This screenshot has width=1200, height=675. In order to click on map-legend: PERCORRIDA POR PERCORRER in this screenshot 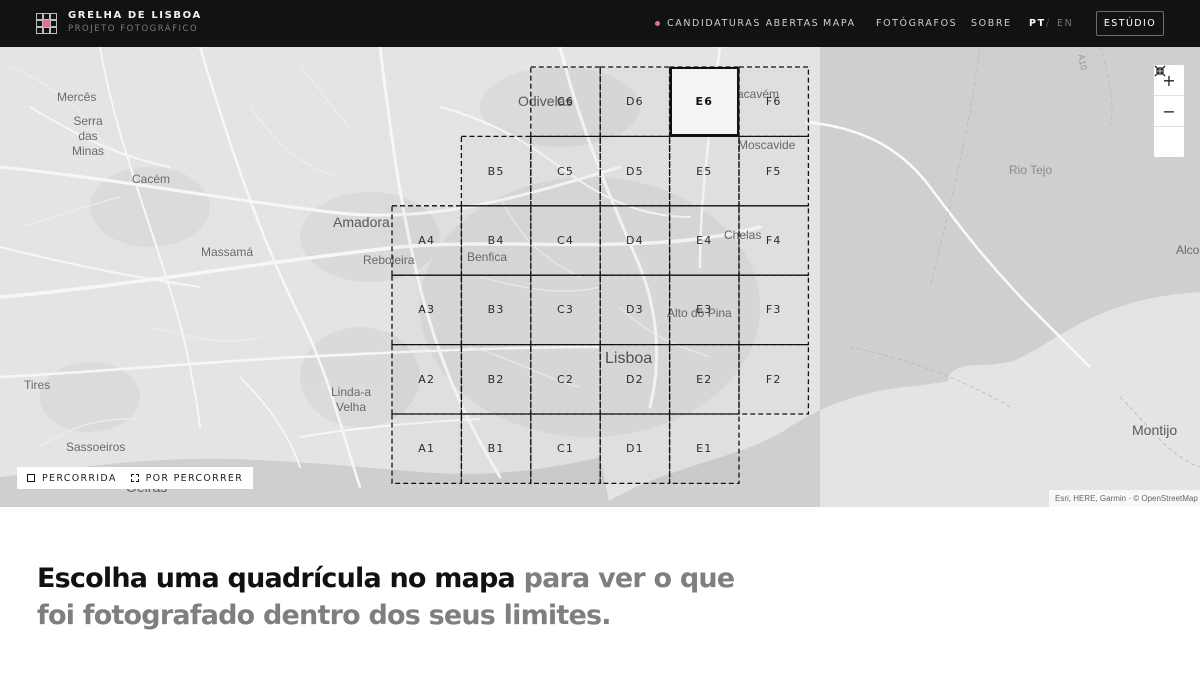, I will do `click(135, 478)`.